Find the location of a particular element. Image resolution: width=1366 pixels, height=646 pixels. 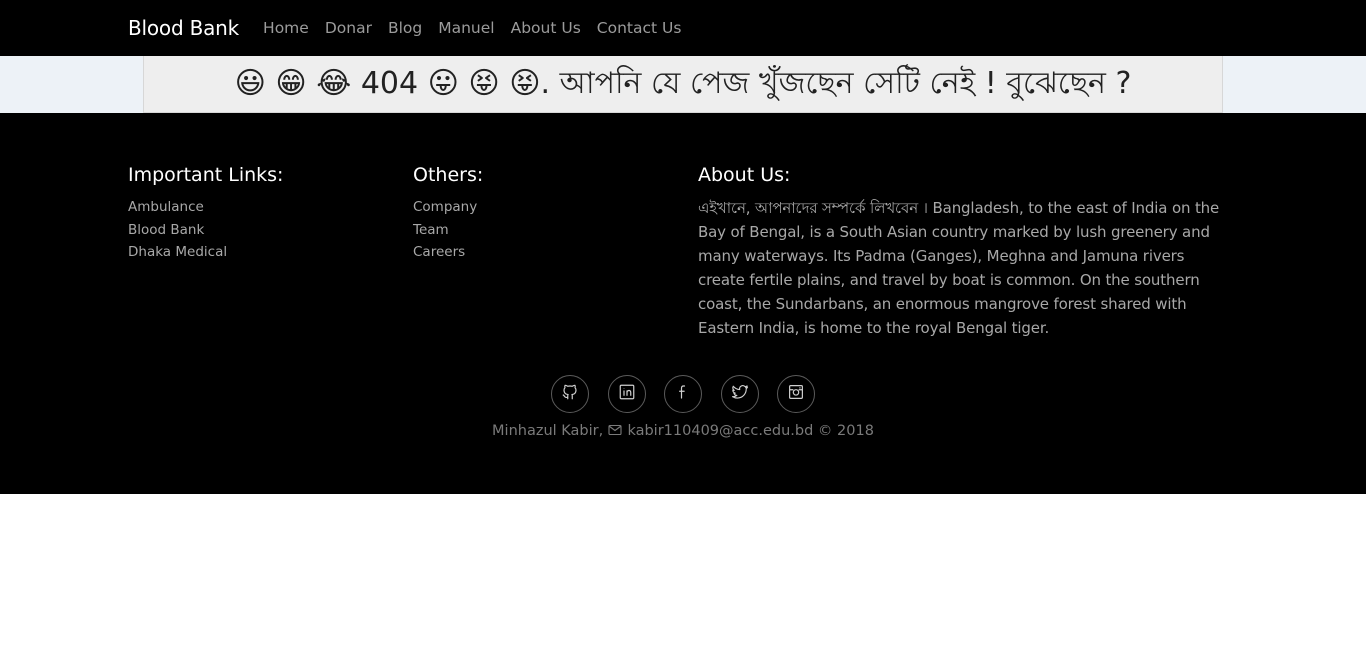

footer-link-dhaka-medical: Dhaka Medical is located at coordinates (177, 252).